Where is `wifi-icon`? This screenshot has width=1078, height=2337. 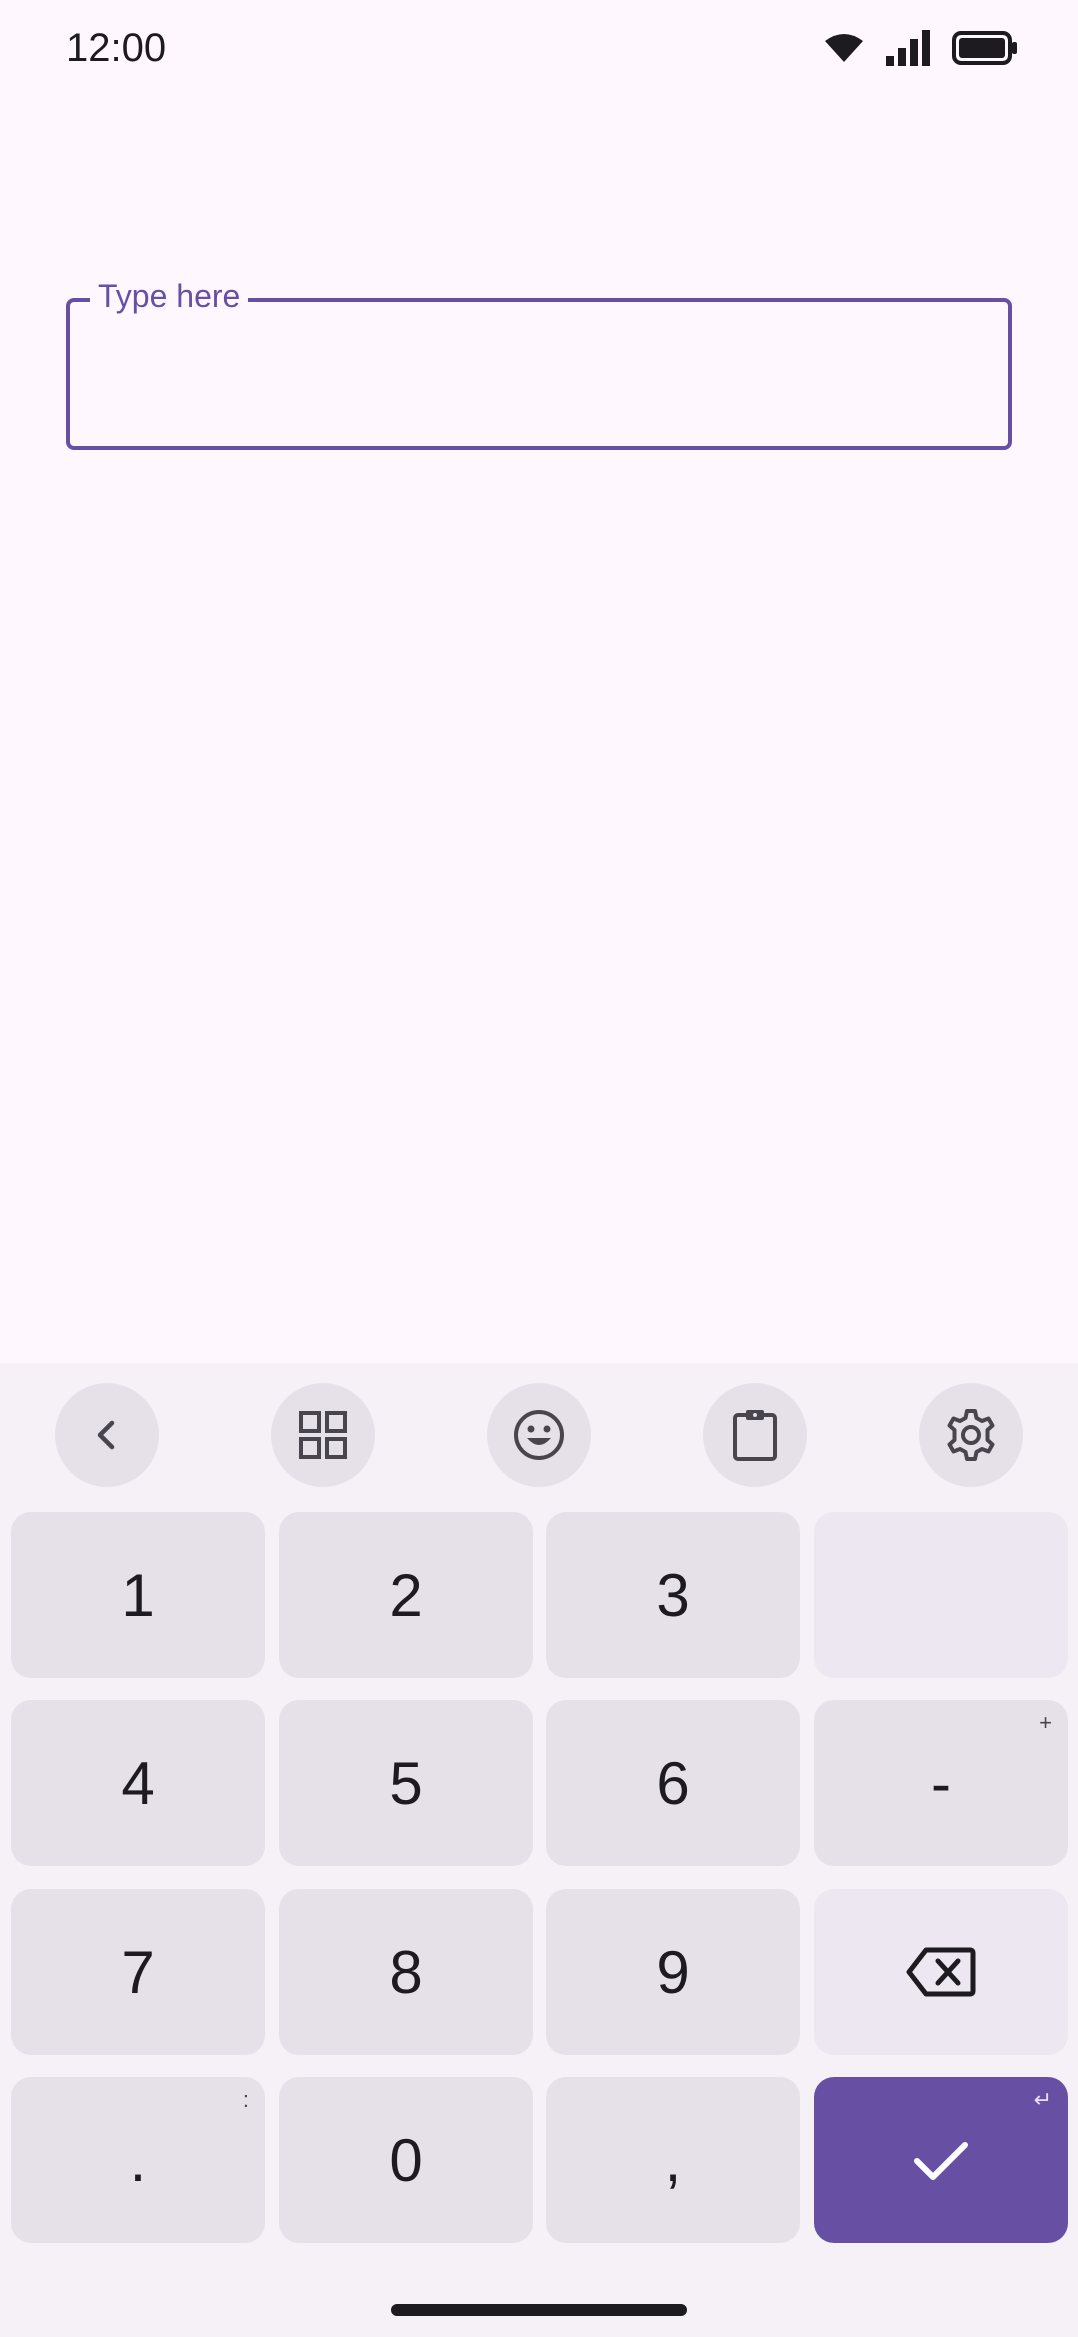 wifi-icon is located at coordinates (844, 48).